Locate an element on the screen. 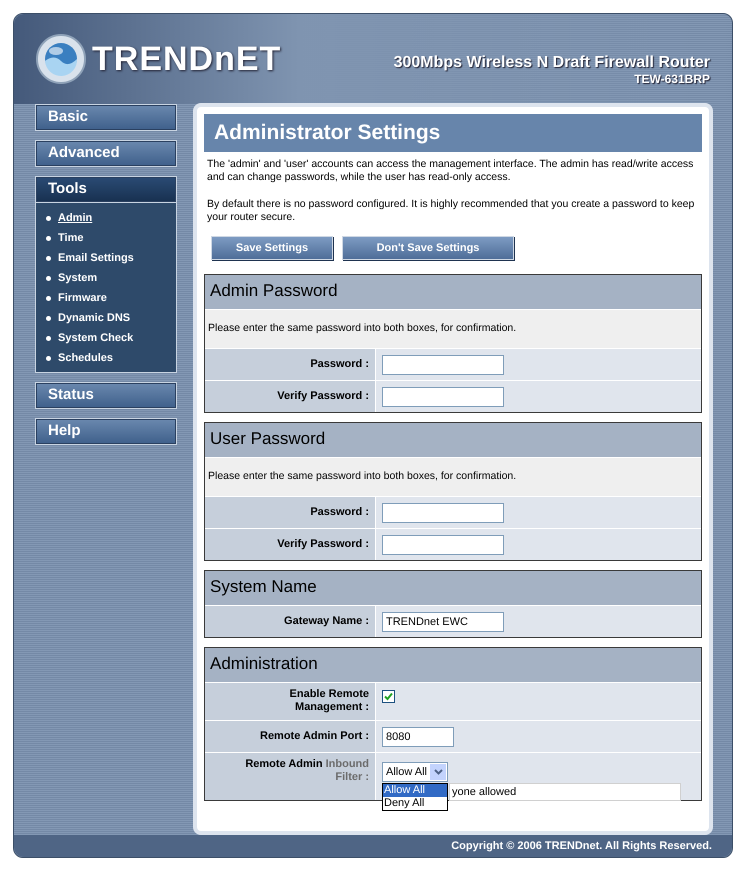 This screenshot has width=741, height=873. nav-link: Schedules is located at coordinates (86, 358).